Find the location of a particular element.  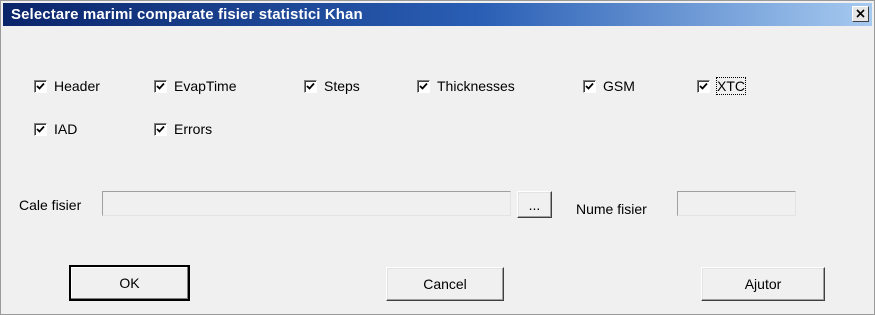

checkbox-header: Header is located at coordinates (67, 86).